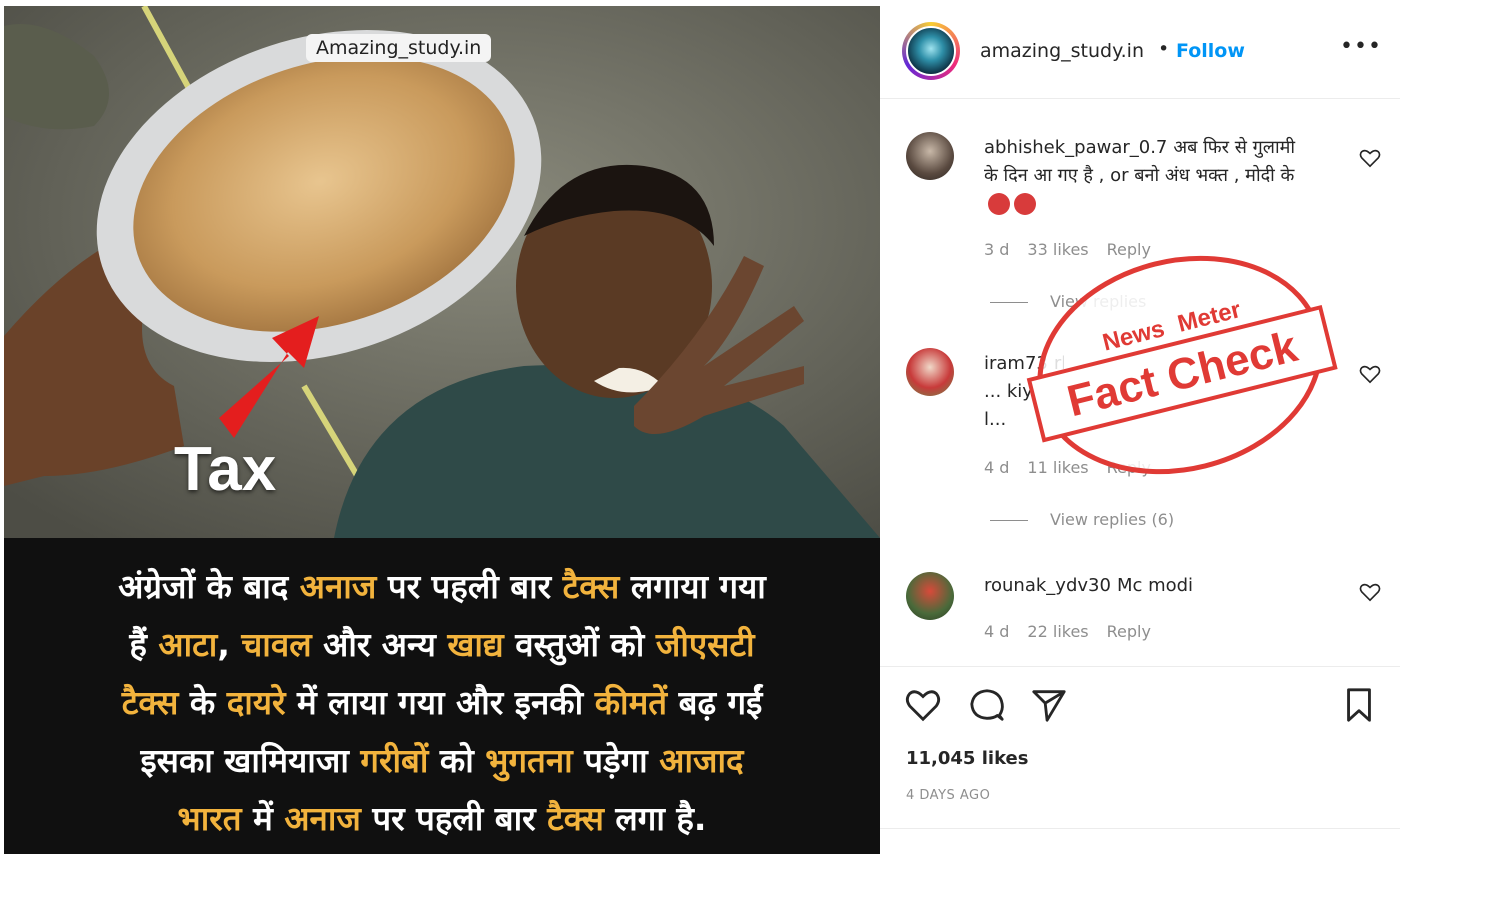 The height and width of the screenshot is (900, 1500). What do you see at coordinates (987, 705) in the screenshot?
I see `comment-icon` at bounding box center [987, 705].